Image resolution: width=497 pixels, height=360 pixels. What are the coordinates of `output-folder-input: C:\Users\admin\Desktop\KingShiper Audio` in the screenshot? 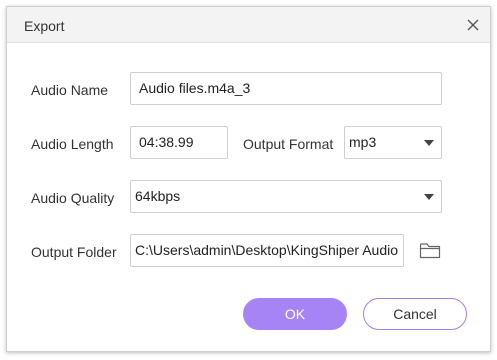 It's located at (267, 250).